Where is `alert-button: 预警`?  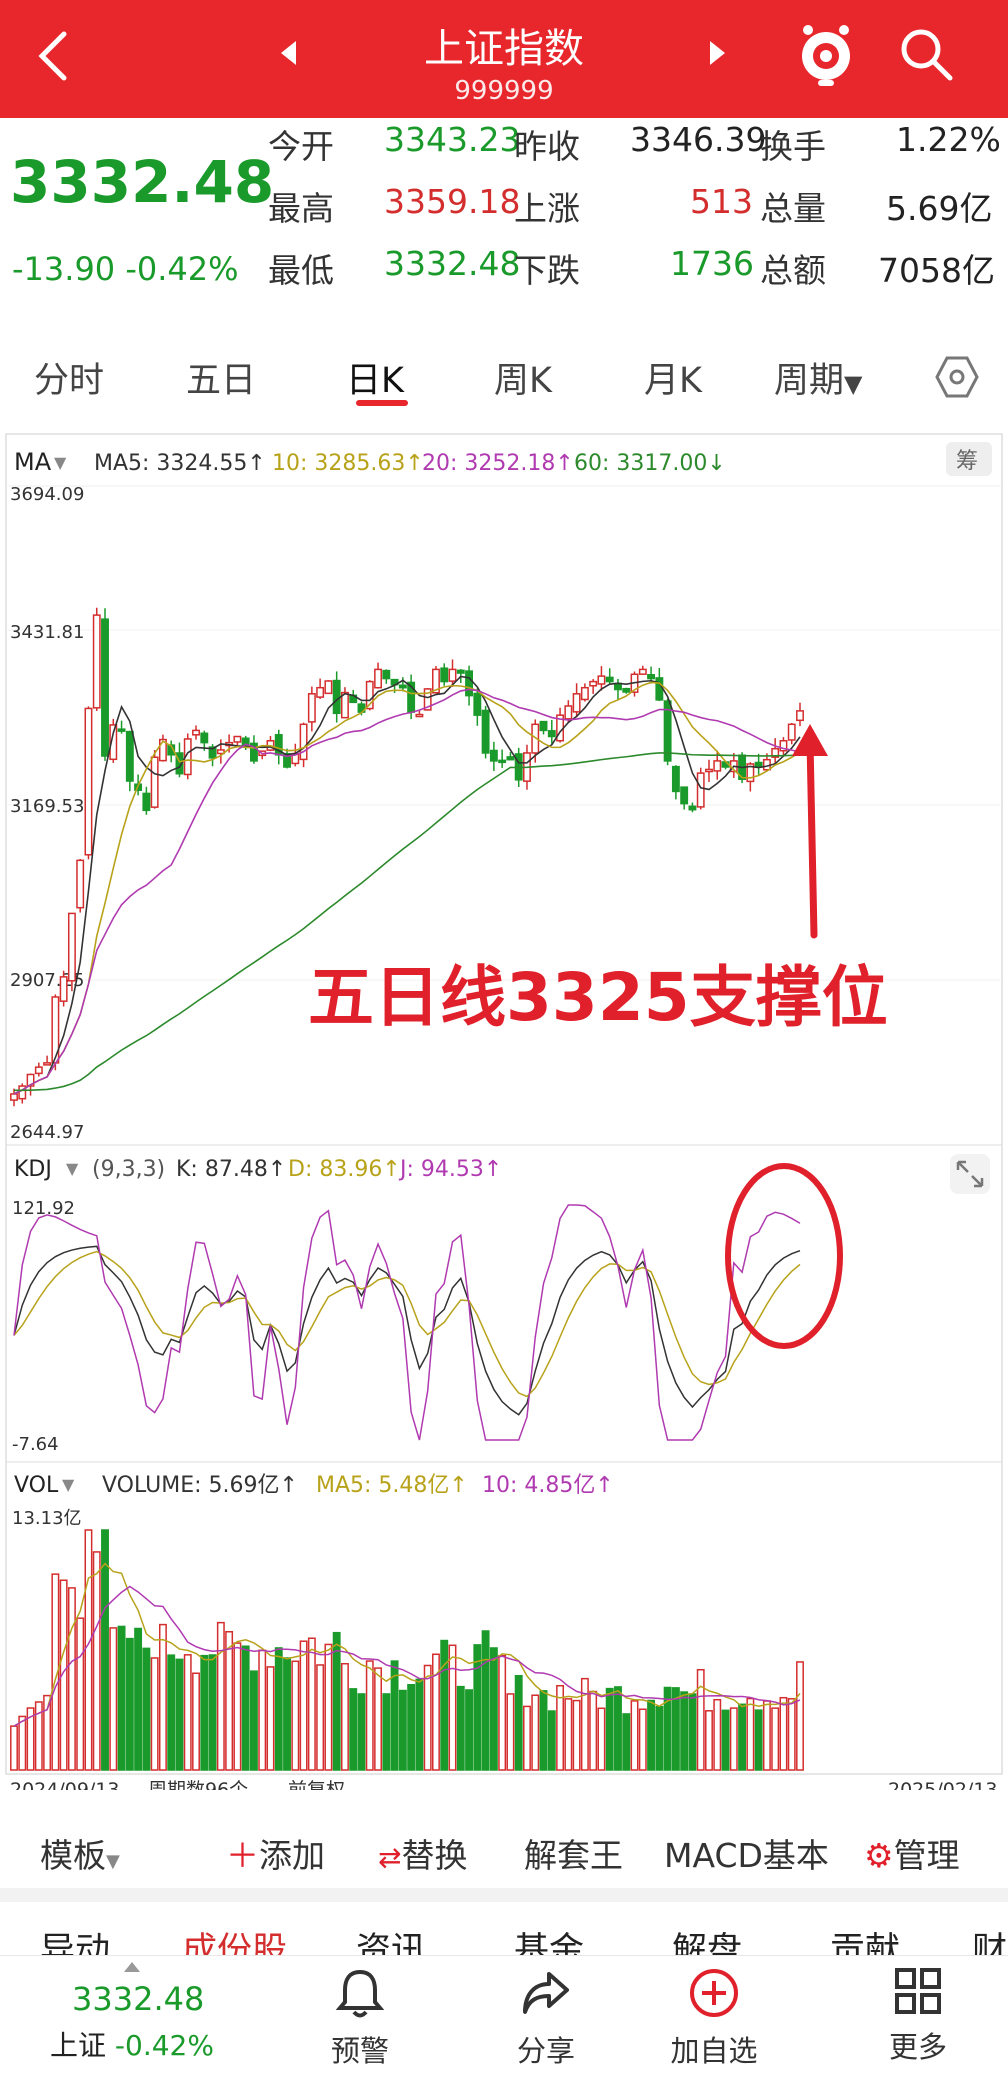
alert-button: 预警 is located at coordinates (360, 2018).